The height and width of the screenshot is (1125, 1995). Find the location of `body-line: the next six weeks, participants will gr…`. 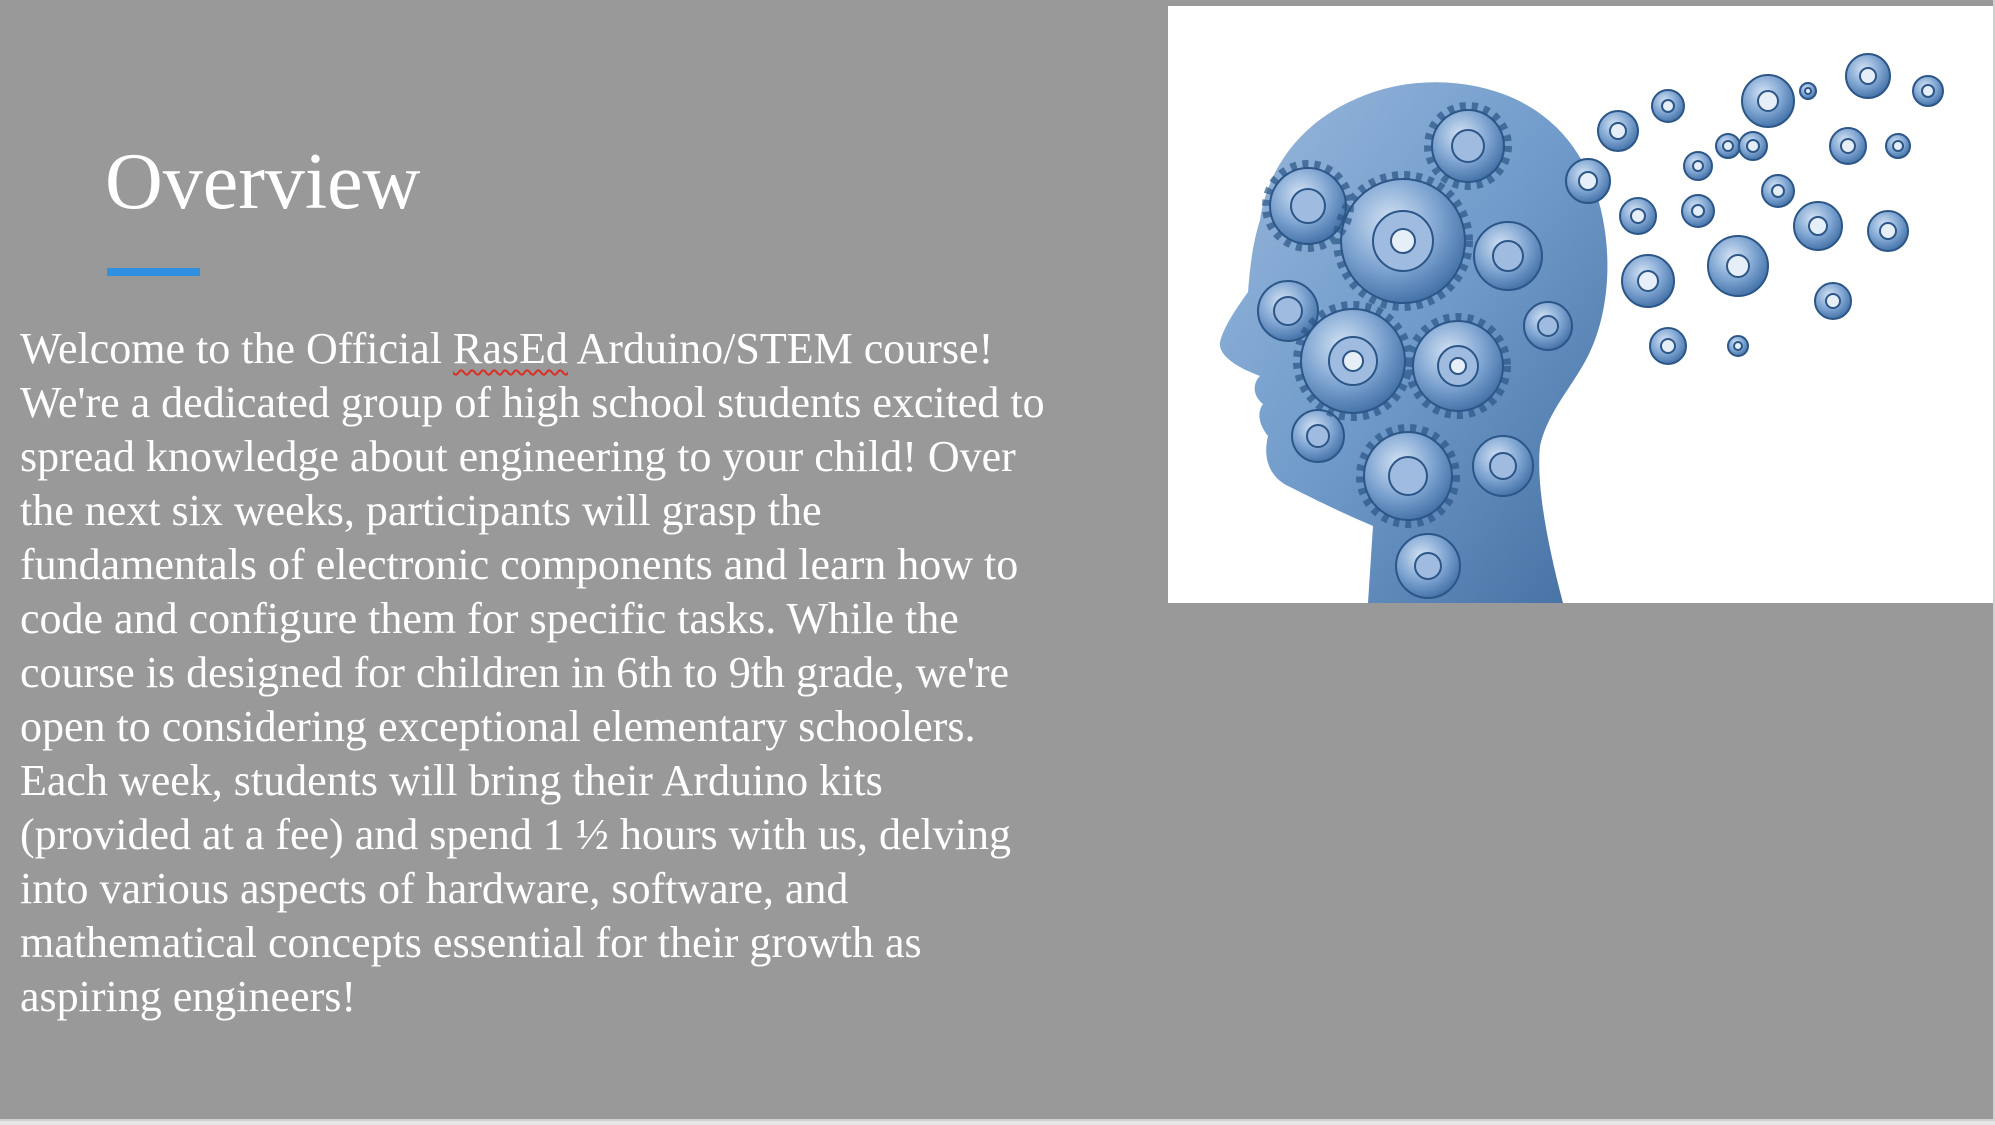

body-line: the next six weeks, participants will gr… is located at coordinates (421, 510).